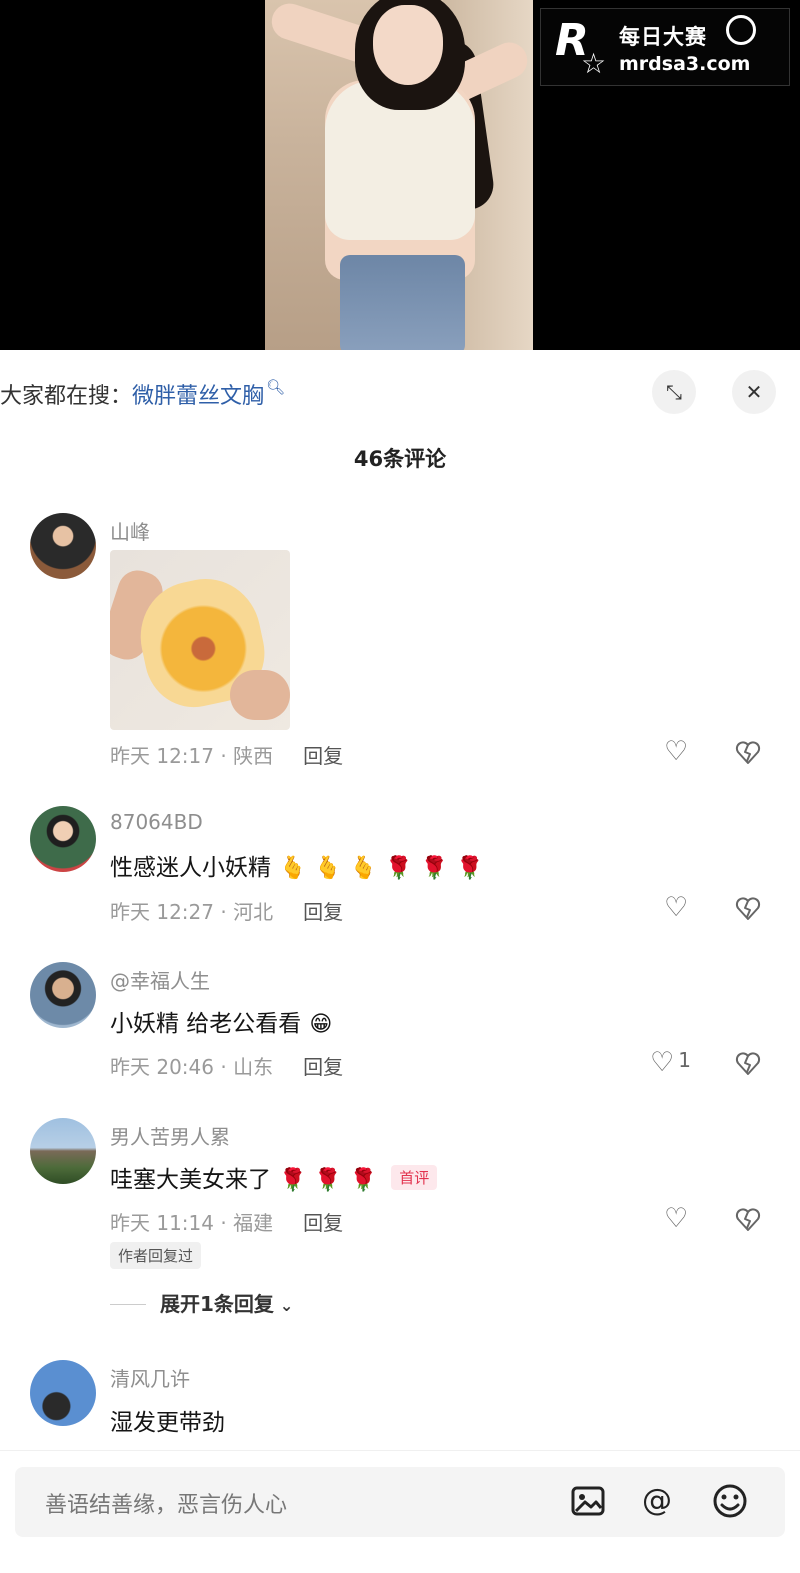 The height and width of the screenshot is (1573, 800). What do you see at coordinates (192, 756) in the screenshot?
I see `comment-time-location: 昨天 12:17 · 陕西` at bounding box center [192, 756].